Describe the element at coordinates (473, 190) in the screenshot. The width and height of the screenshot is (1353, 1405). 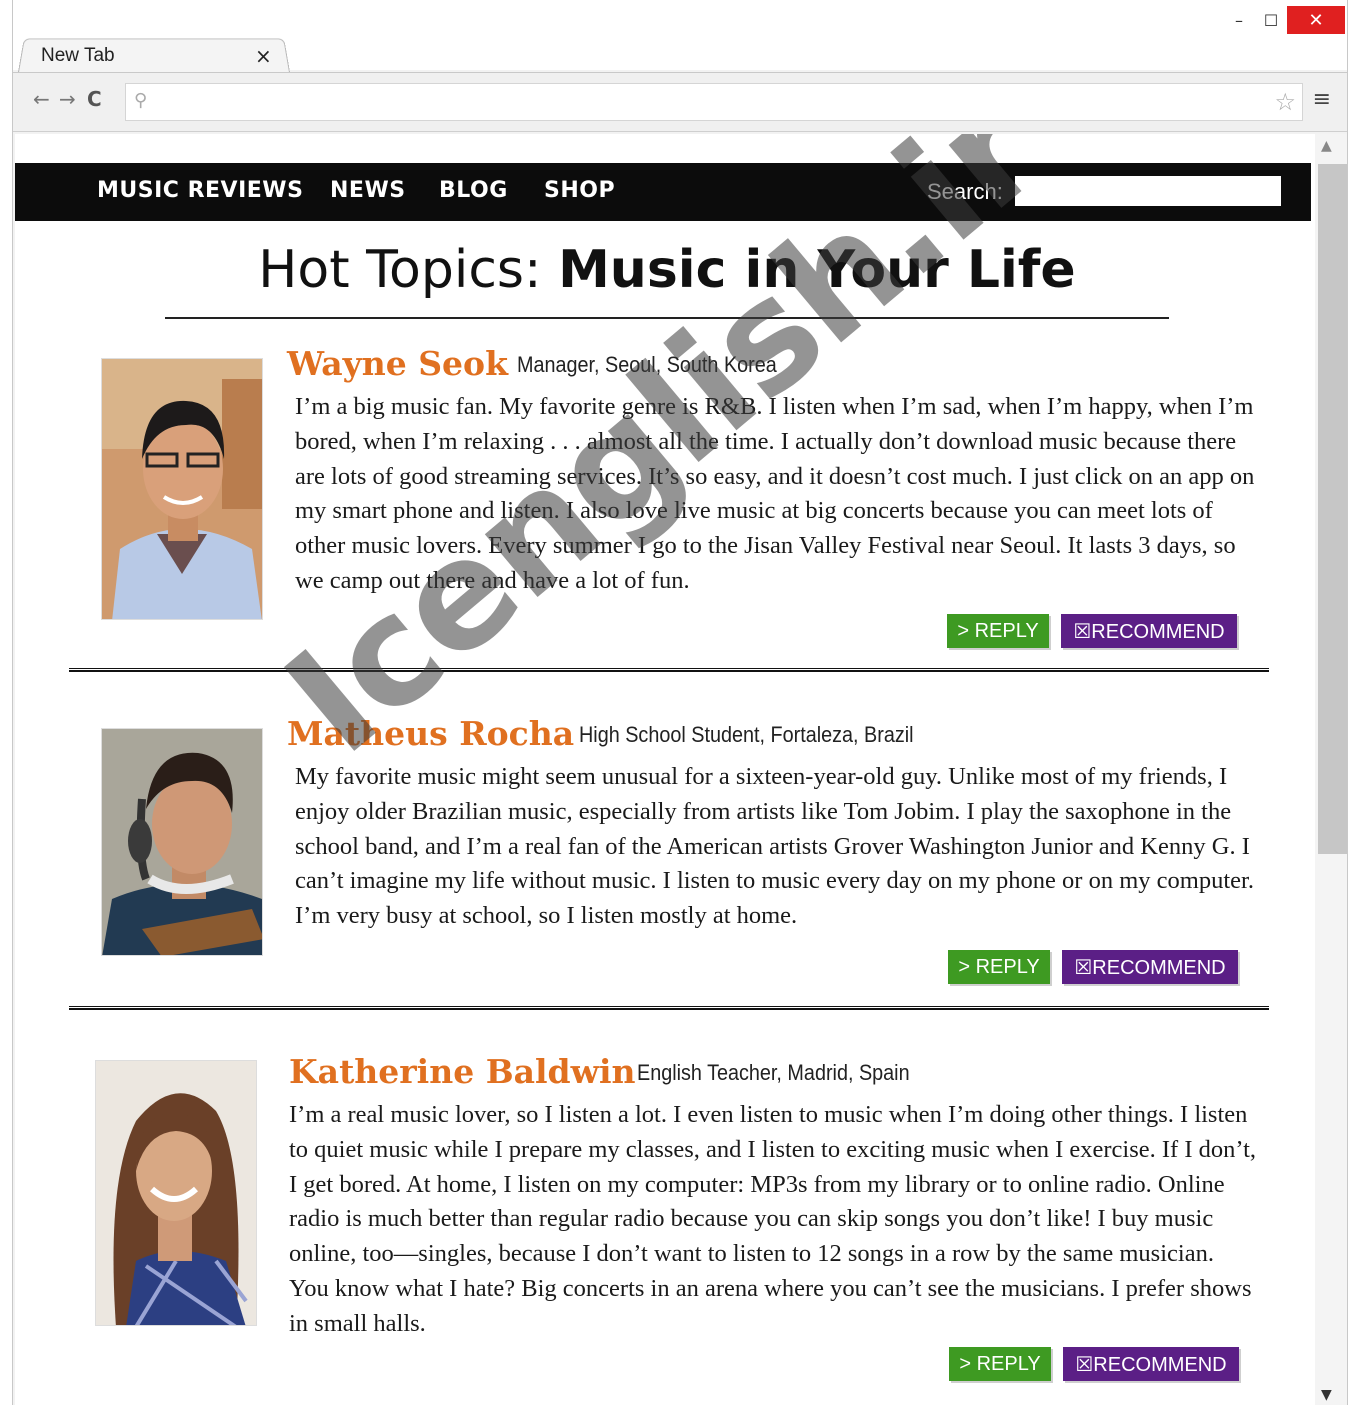
I see `nav-blog: BLOG` at that location.